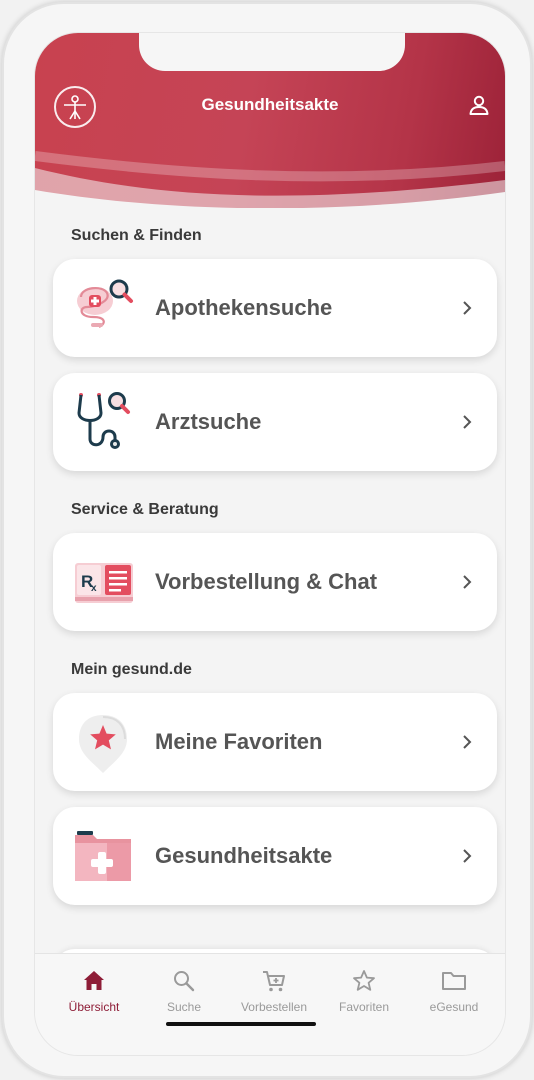  I want to click on section-title-service: Service & Beratung, so click(145, 509).